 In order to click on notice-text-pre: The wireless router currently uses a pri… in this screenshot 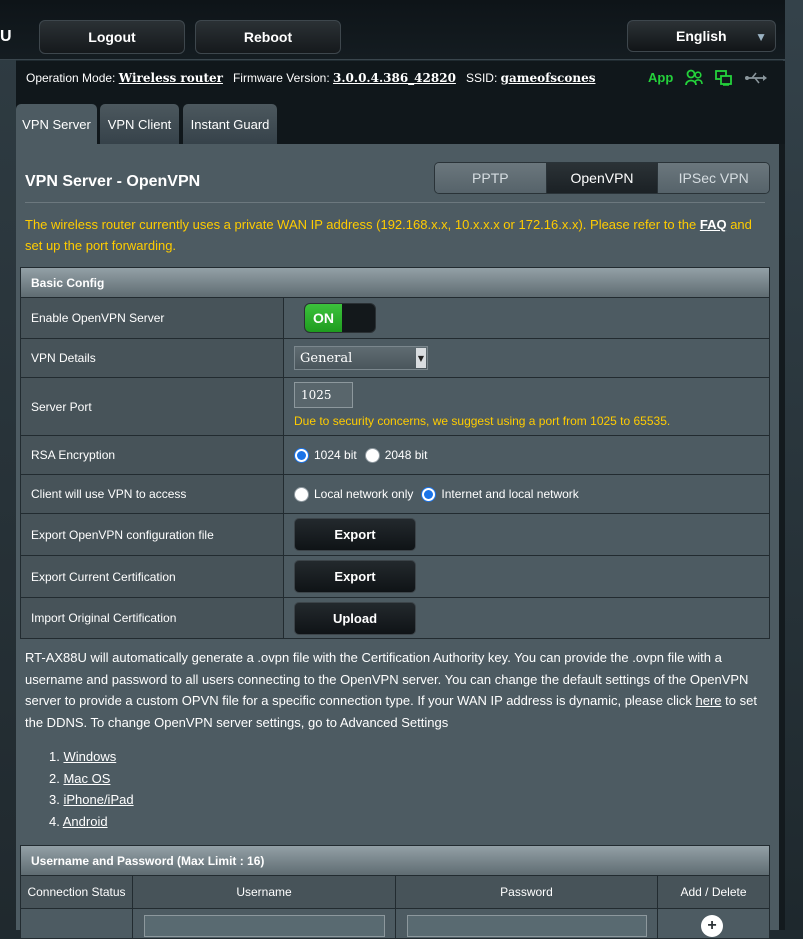, I will do `click(362, 224)`.